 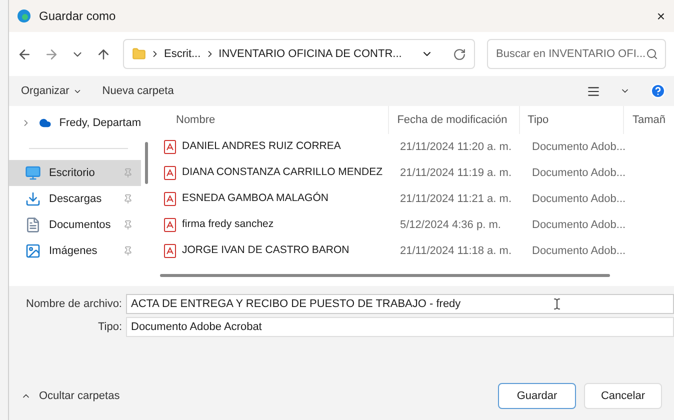 I want to click on browser-logo-icon, so click(x=24, y=16).